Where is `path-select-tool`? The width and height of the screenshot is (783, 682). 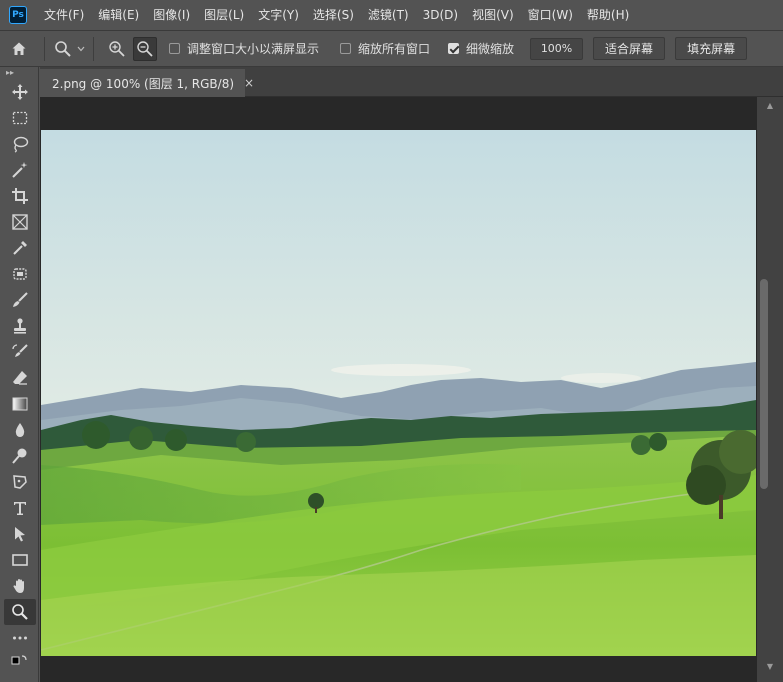
path-select-tool is located at coordinates (20, 534).